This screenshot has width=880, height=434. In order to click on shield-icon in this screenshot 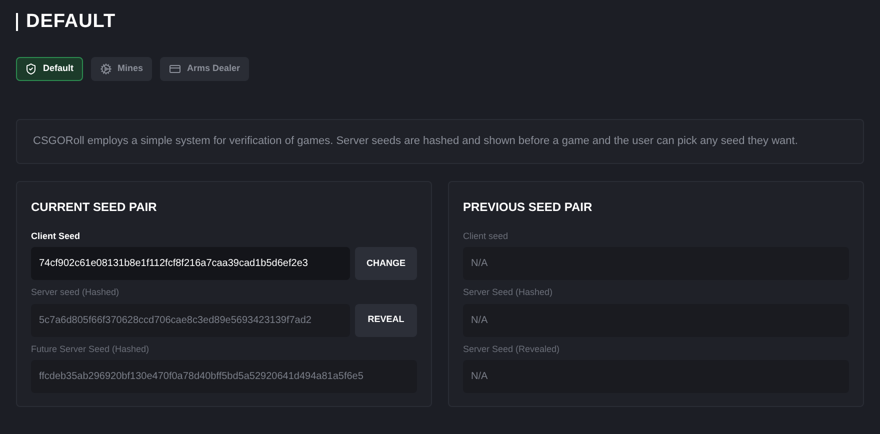, I will do `click(31, 68)`.